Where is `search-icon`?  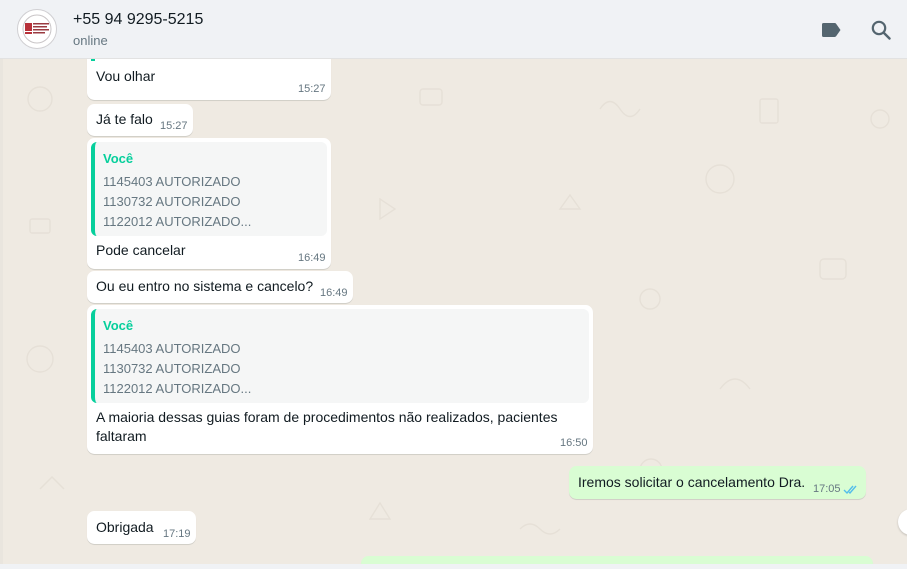 search-icon is located at coordinates (881, 30).